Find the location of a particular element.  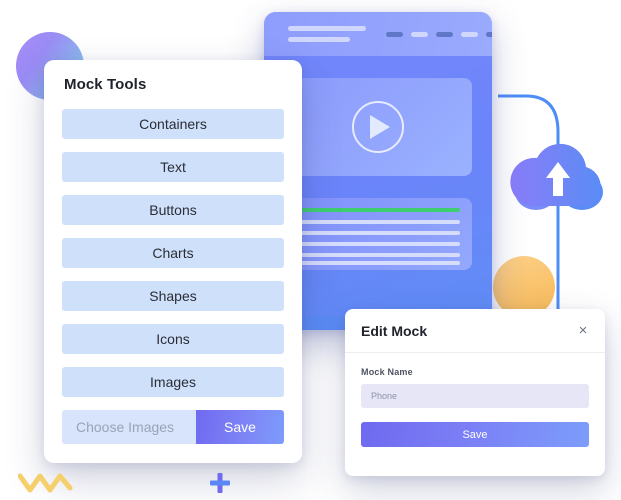

mock-tools-footer: Choose Images Save is located at coordinates (173, 427).